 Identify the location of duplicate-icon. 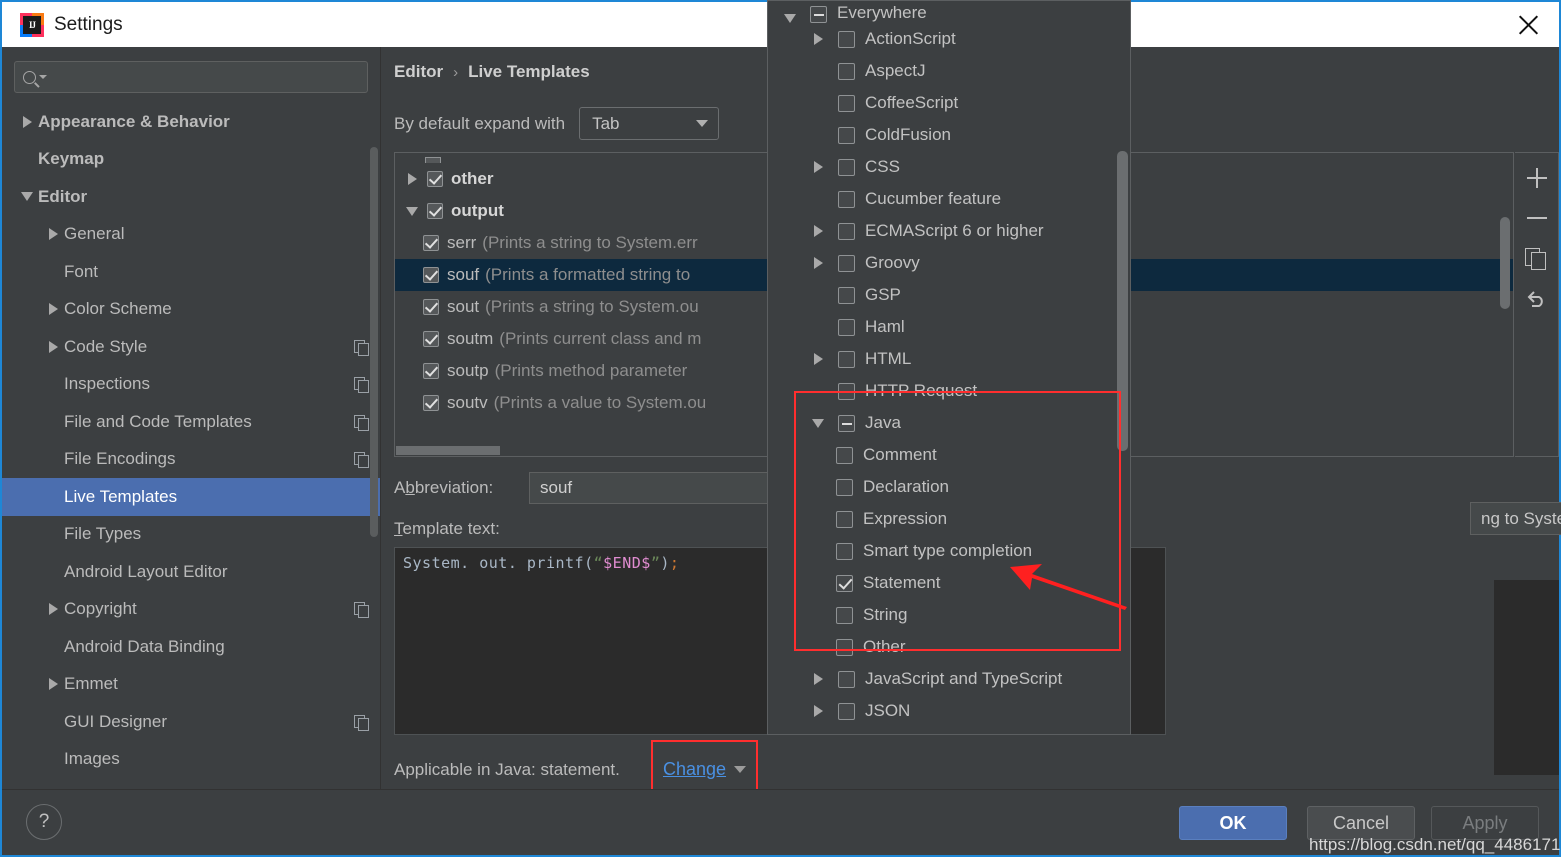
(1537, 258).